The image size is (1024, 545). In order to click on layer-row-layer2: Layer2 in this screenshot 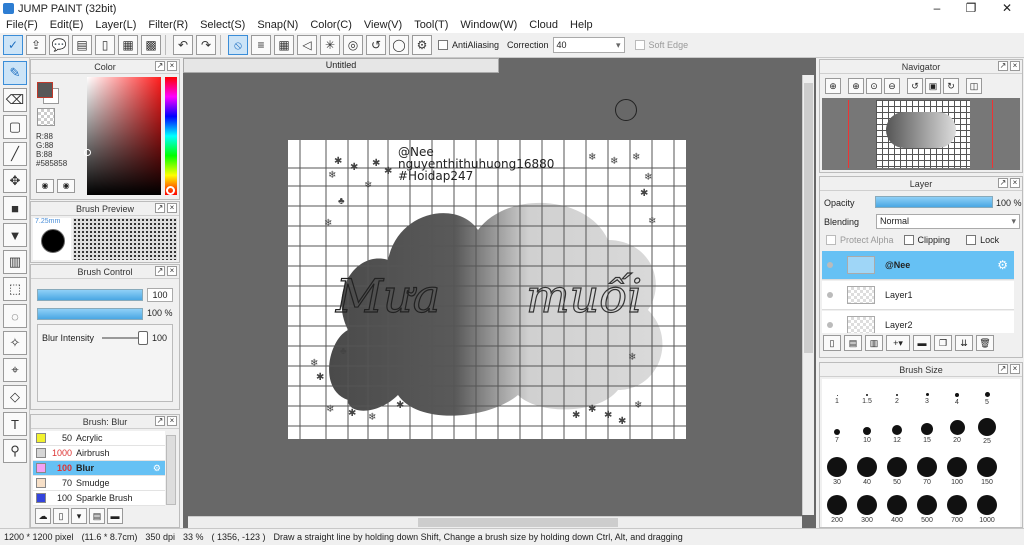, I will do `click(918, 322)`.